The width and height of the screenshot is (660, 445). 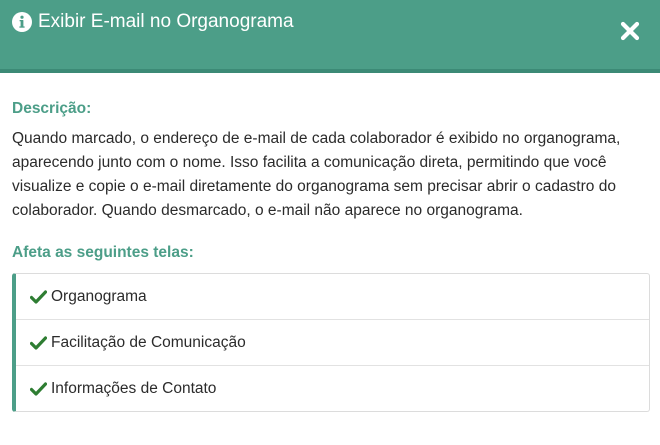 I want to click on list-item-label: Facilitação de Comunicação, so click(x=148, y=342).